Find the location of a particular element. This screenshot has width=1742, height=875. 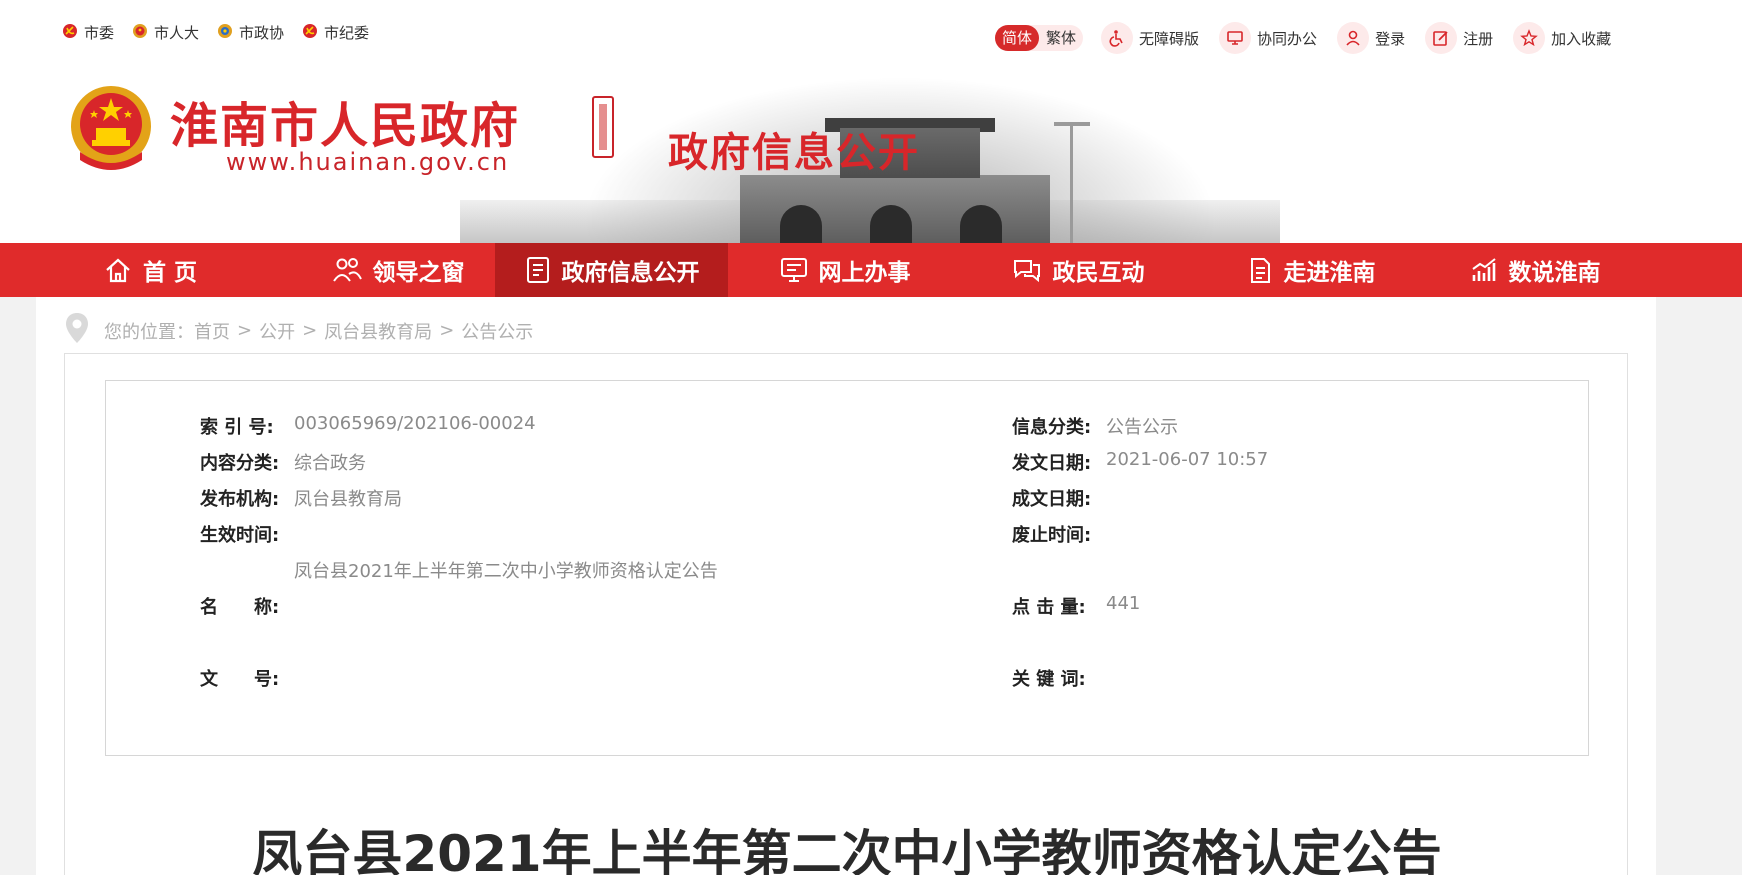

nav-label: 政府信息公开 is located at coordinates (630, 273).